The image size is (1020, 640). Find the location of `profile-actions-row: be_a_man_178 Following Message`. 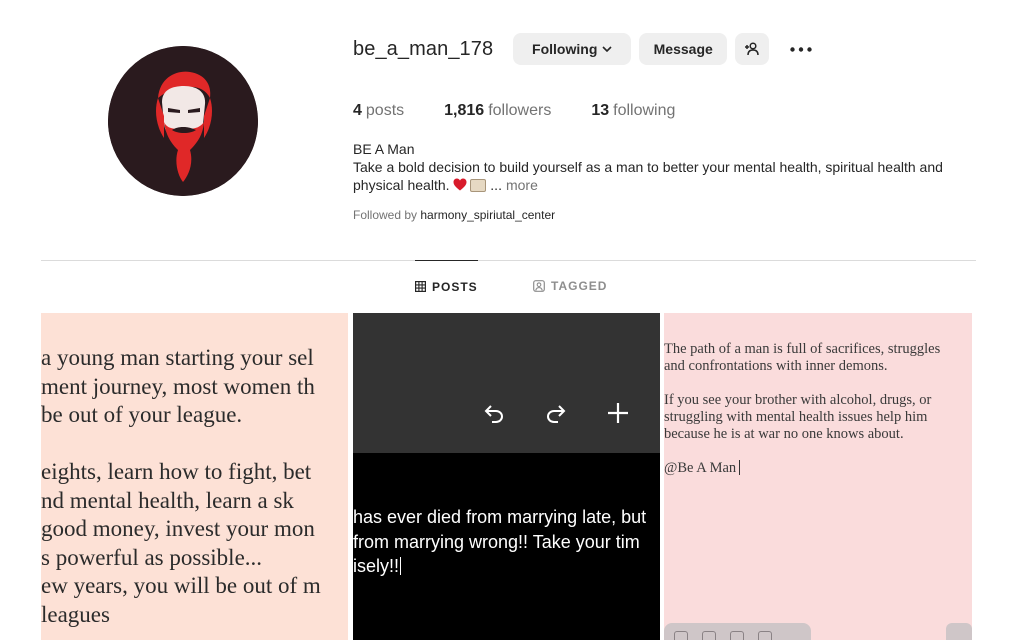

profile-actions-row: be_a_man_178 Following Message is located at coordinates (663, 49).